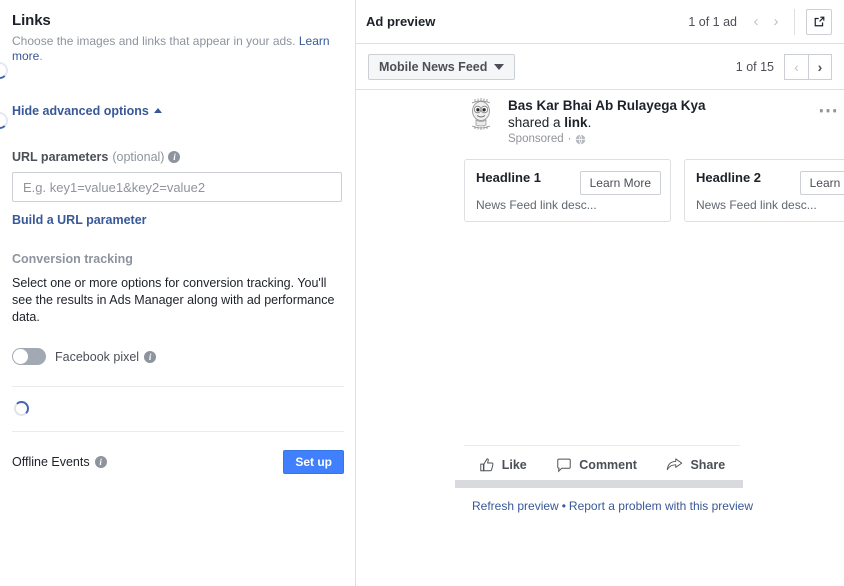 This screenshot has width=844, height=586. I want to click on build-url-parameter-link: Build a URL parameter, so click(177, 220).